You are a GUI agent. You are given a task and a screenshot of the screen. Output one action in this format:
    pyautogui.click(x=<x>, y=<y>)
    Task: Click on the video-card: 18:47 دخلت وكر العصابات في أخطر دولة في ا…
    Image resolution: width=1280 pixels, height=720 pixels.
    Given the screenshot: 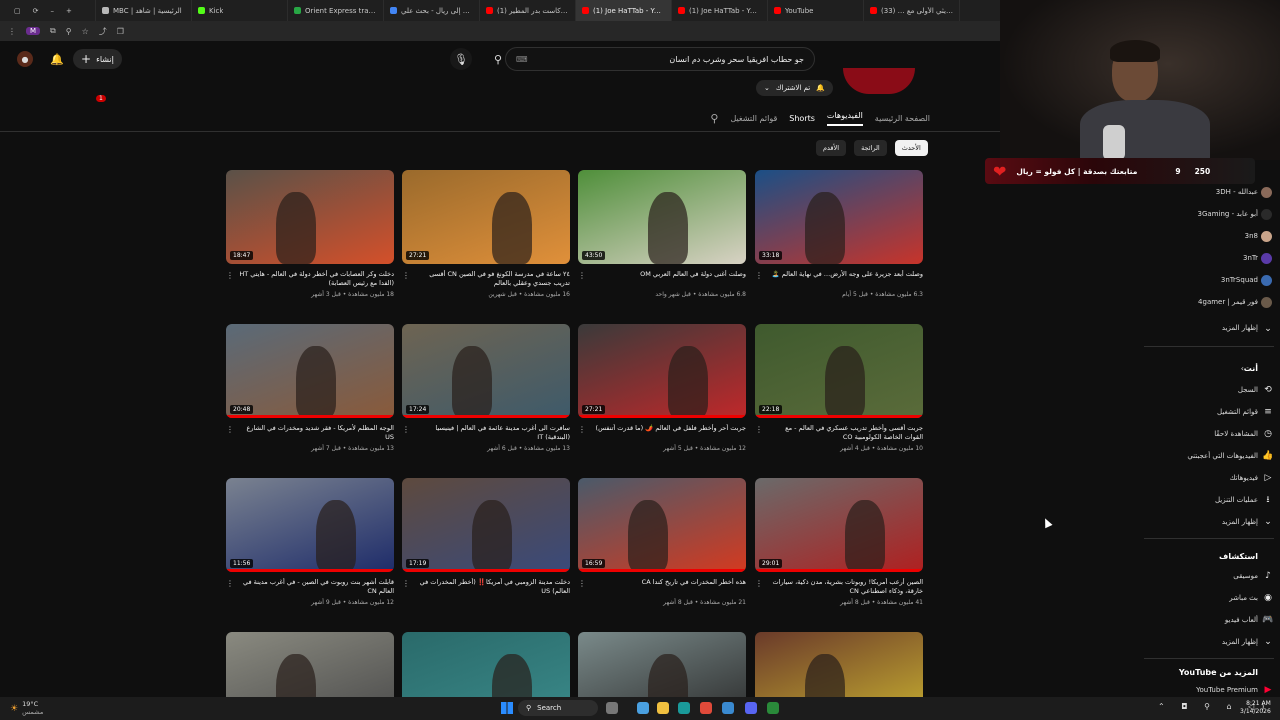 What is the action you would take?
    pyautogui.click(x=310, y=234)
    